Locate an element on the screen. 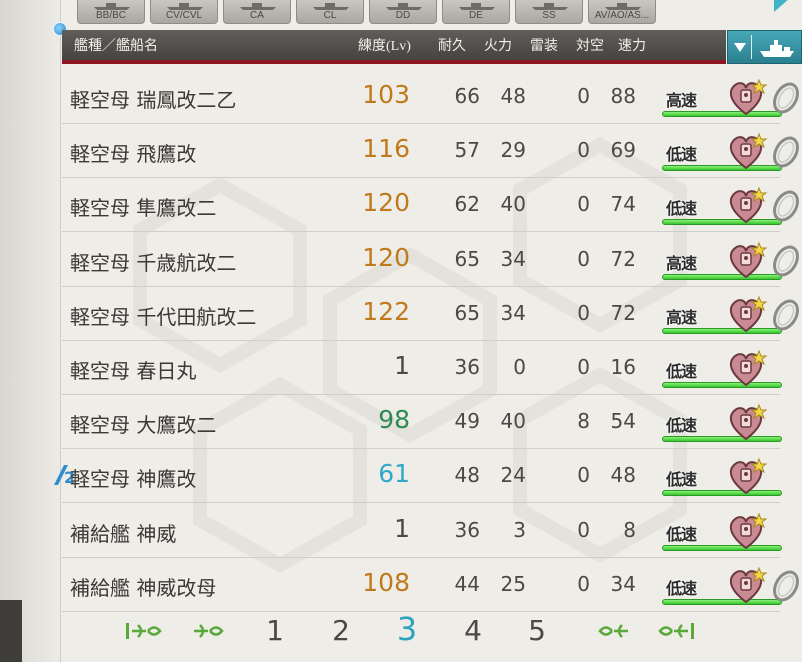 The width and height of the screenshot is (802, 662). tab-ship-type: CL is located at coordinates (330, 12).